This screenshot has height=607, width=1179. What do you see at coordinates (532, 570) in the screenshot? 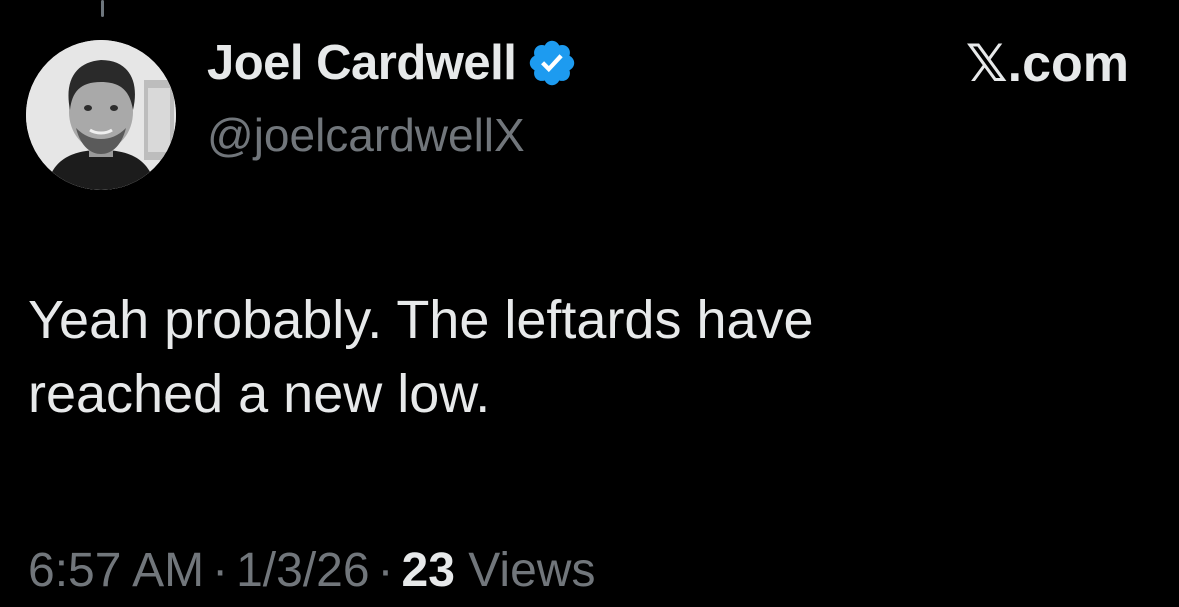
I see `views-label: Views` at bounding box center [532, 570].